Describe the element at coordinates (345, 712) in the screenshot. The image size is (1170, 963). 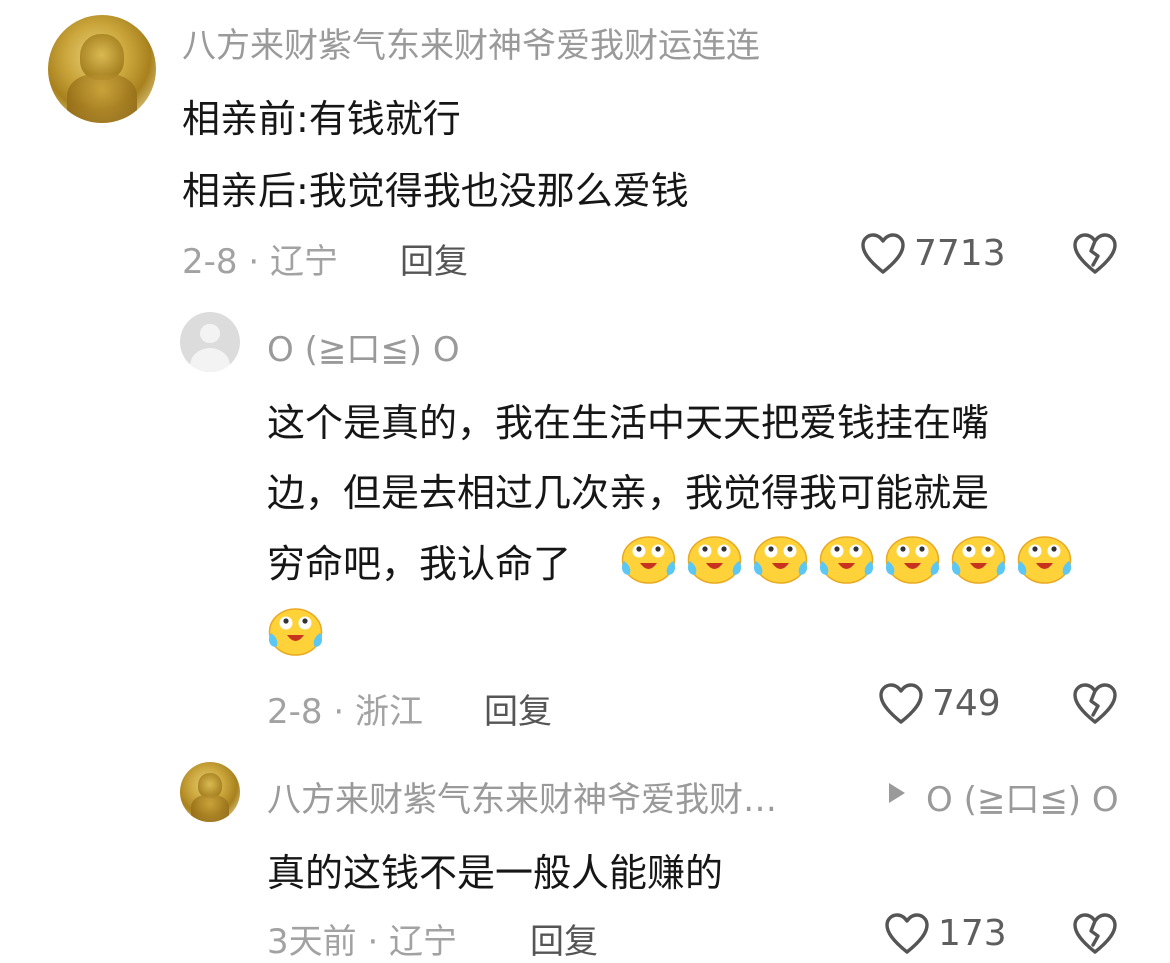
I see `comment-2-meta: 2-8 · 浙江` at that location.